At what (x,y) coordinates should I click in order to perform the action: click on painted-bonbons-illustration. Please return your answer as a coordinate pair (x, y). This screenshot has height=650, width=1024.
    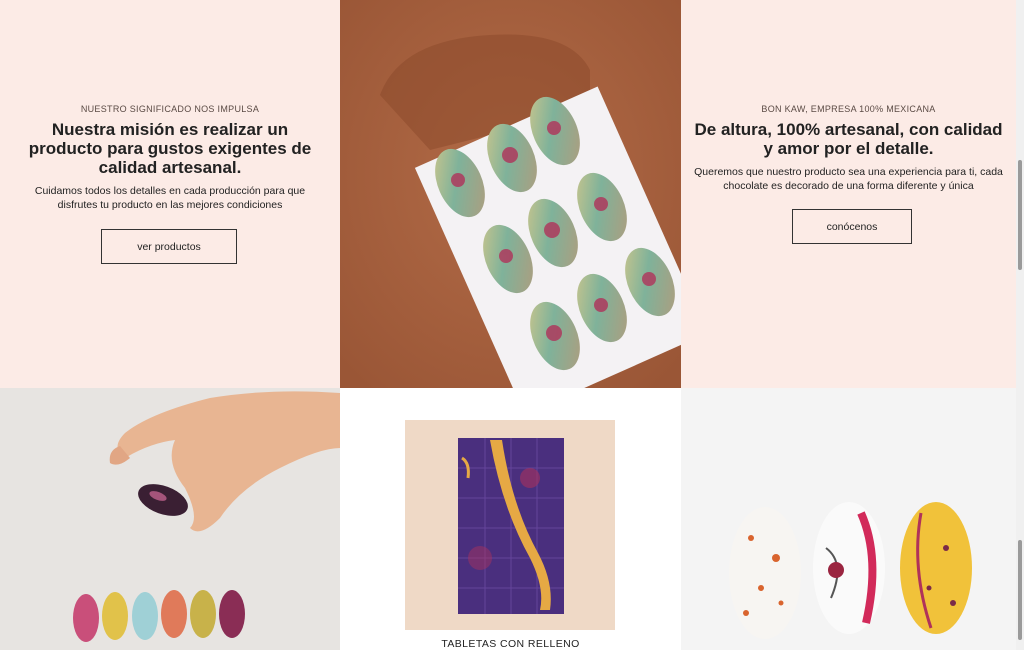
    Looking at the image, I should click on (848, 519).